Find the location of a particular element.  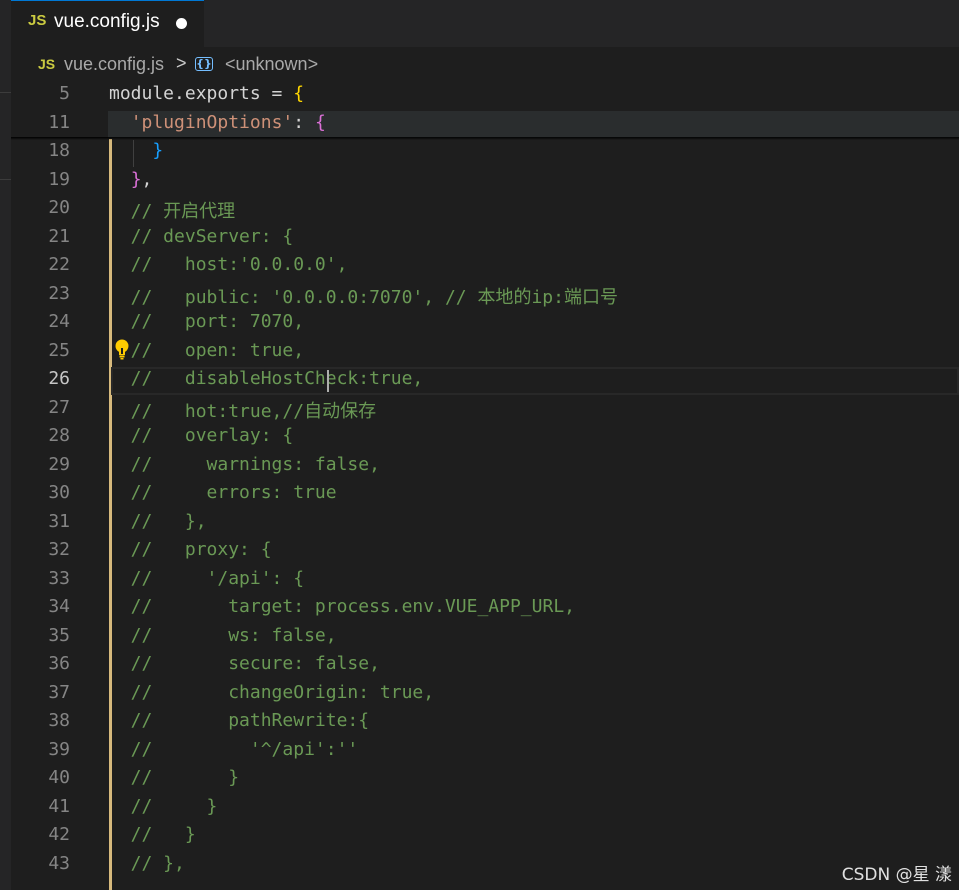

line-number: 23 is located at coordinates (59, 293).